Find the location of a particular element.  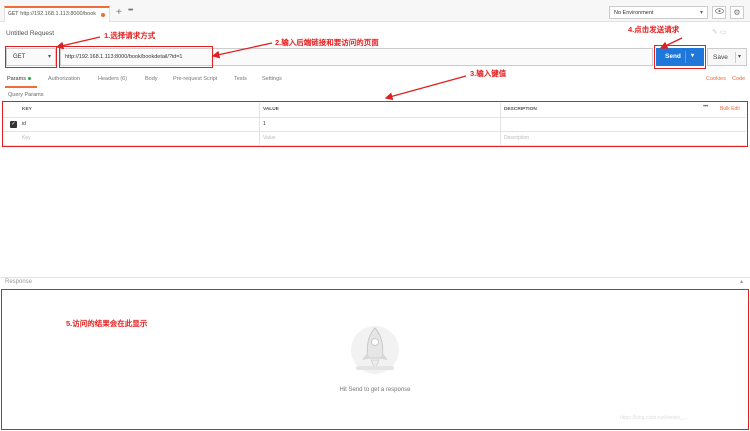

annotation-2: 2.输入后端链接和要访问的页面 is located at coordinates (327, 42).